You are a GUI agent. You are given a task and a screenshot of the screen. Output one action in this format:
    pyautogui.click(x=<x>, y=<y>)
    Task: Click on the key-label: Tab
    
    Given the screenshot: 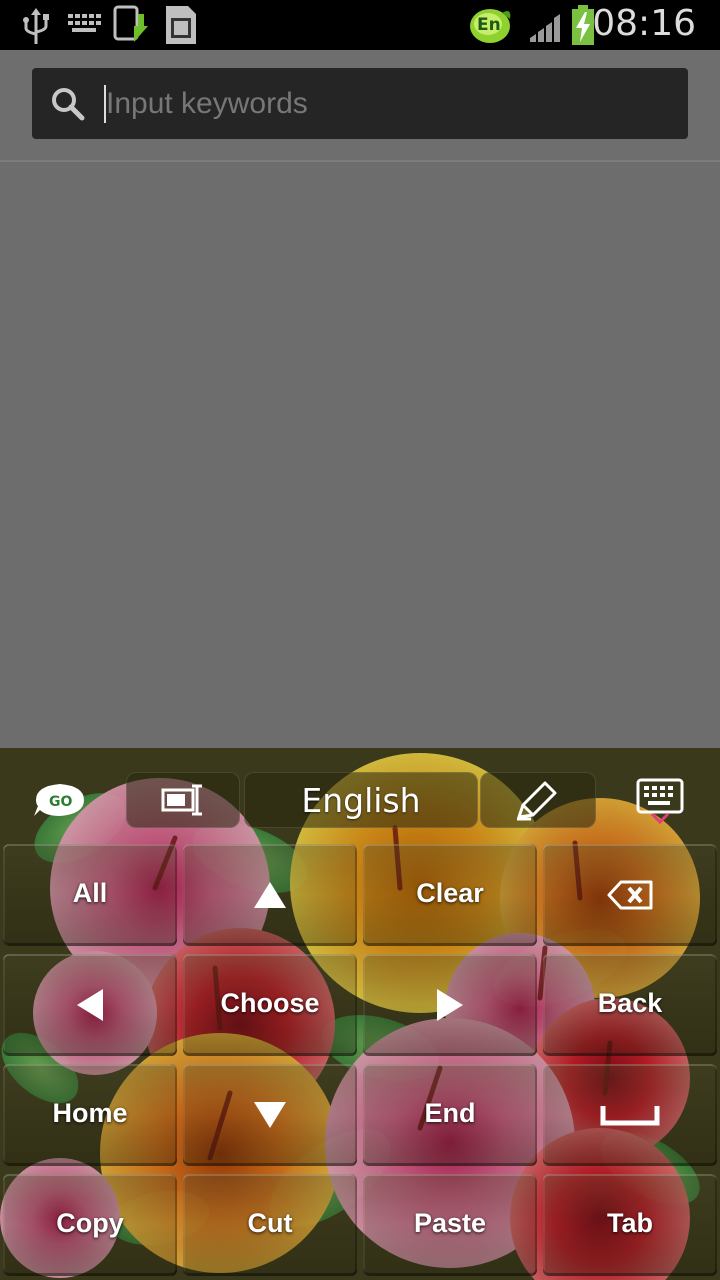 What is the action you would take?
    pyautogui.click(x=630, y=1223)
    